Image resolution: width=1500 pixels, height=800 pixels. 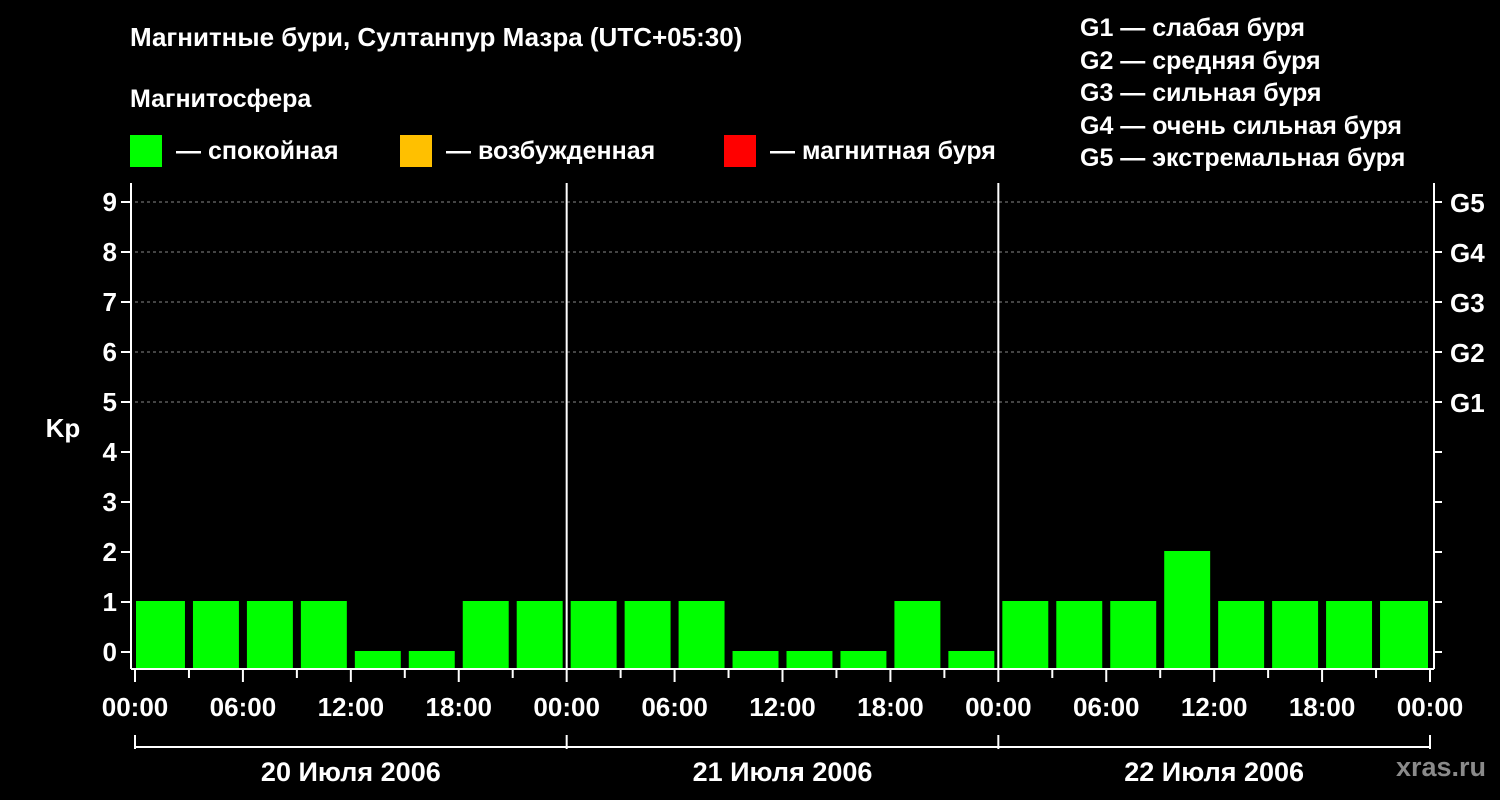 What do you see at coordinates (783, 772) in the screenshot?
I see `day-label-1: 21 Июля 2006` at bounding box center [783, 772].